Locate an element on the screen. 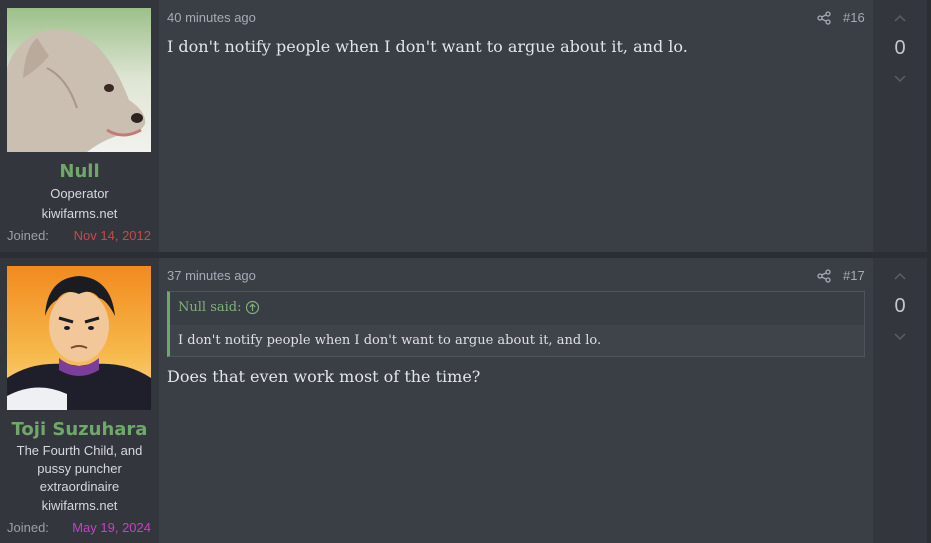 The image size is (931, 543). quote-header is located at coordinates (517, 308).